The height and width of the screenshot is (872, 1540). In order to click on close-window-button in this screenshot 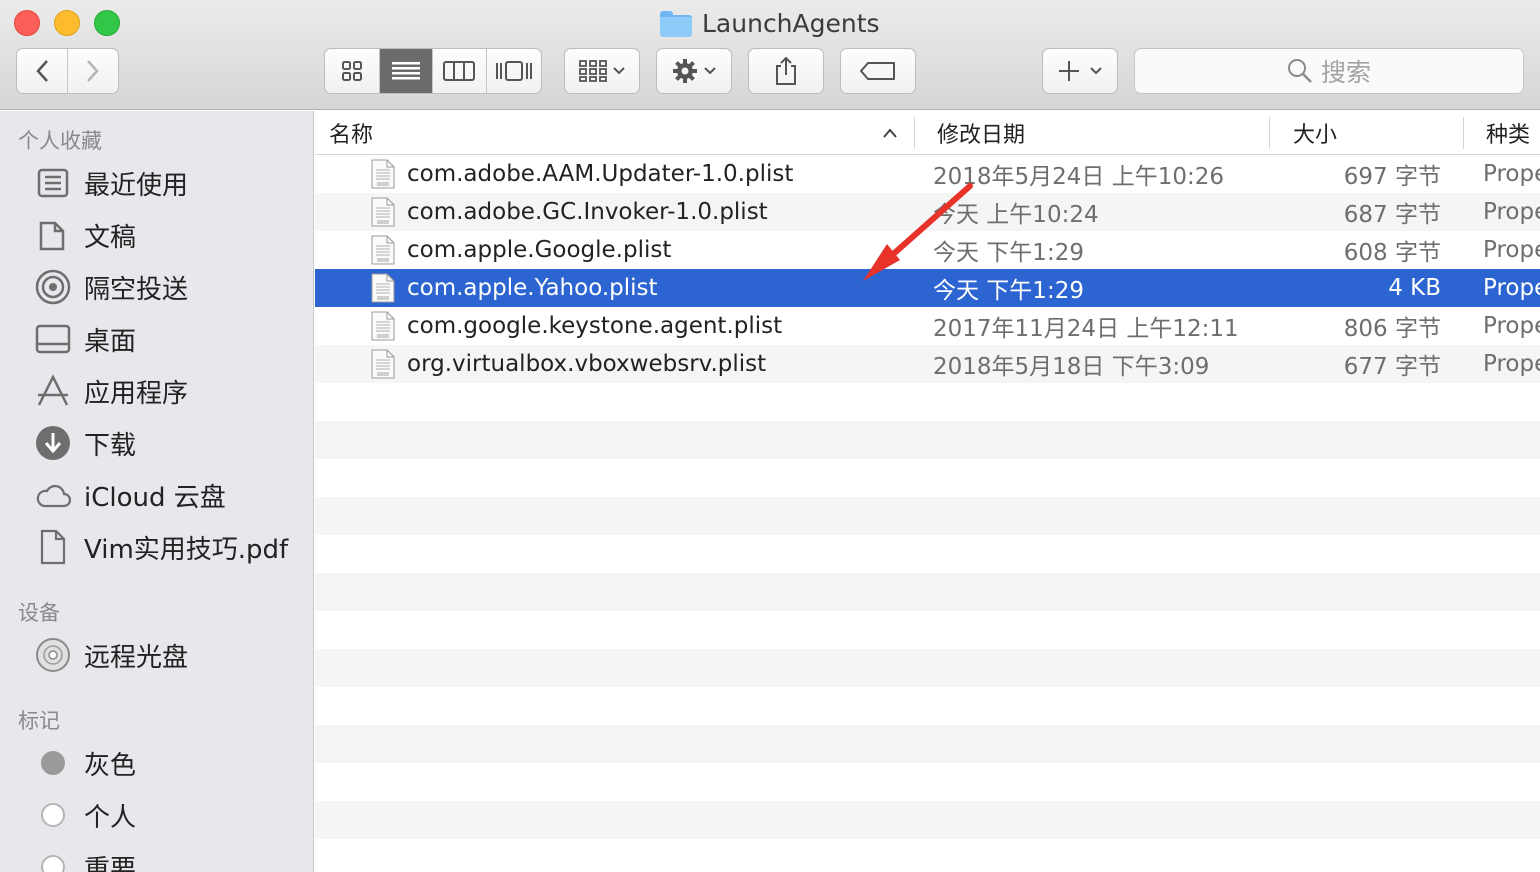, I will do `click(27, 23)`.